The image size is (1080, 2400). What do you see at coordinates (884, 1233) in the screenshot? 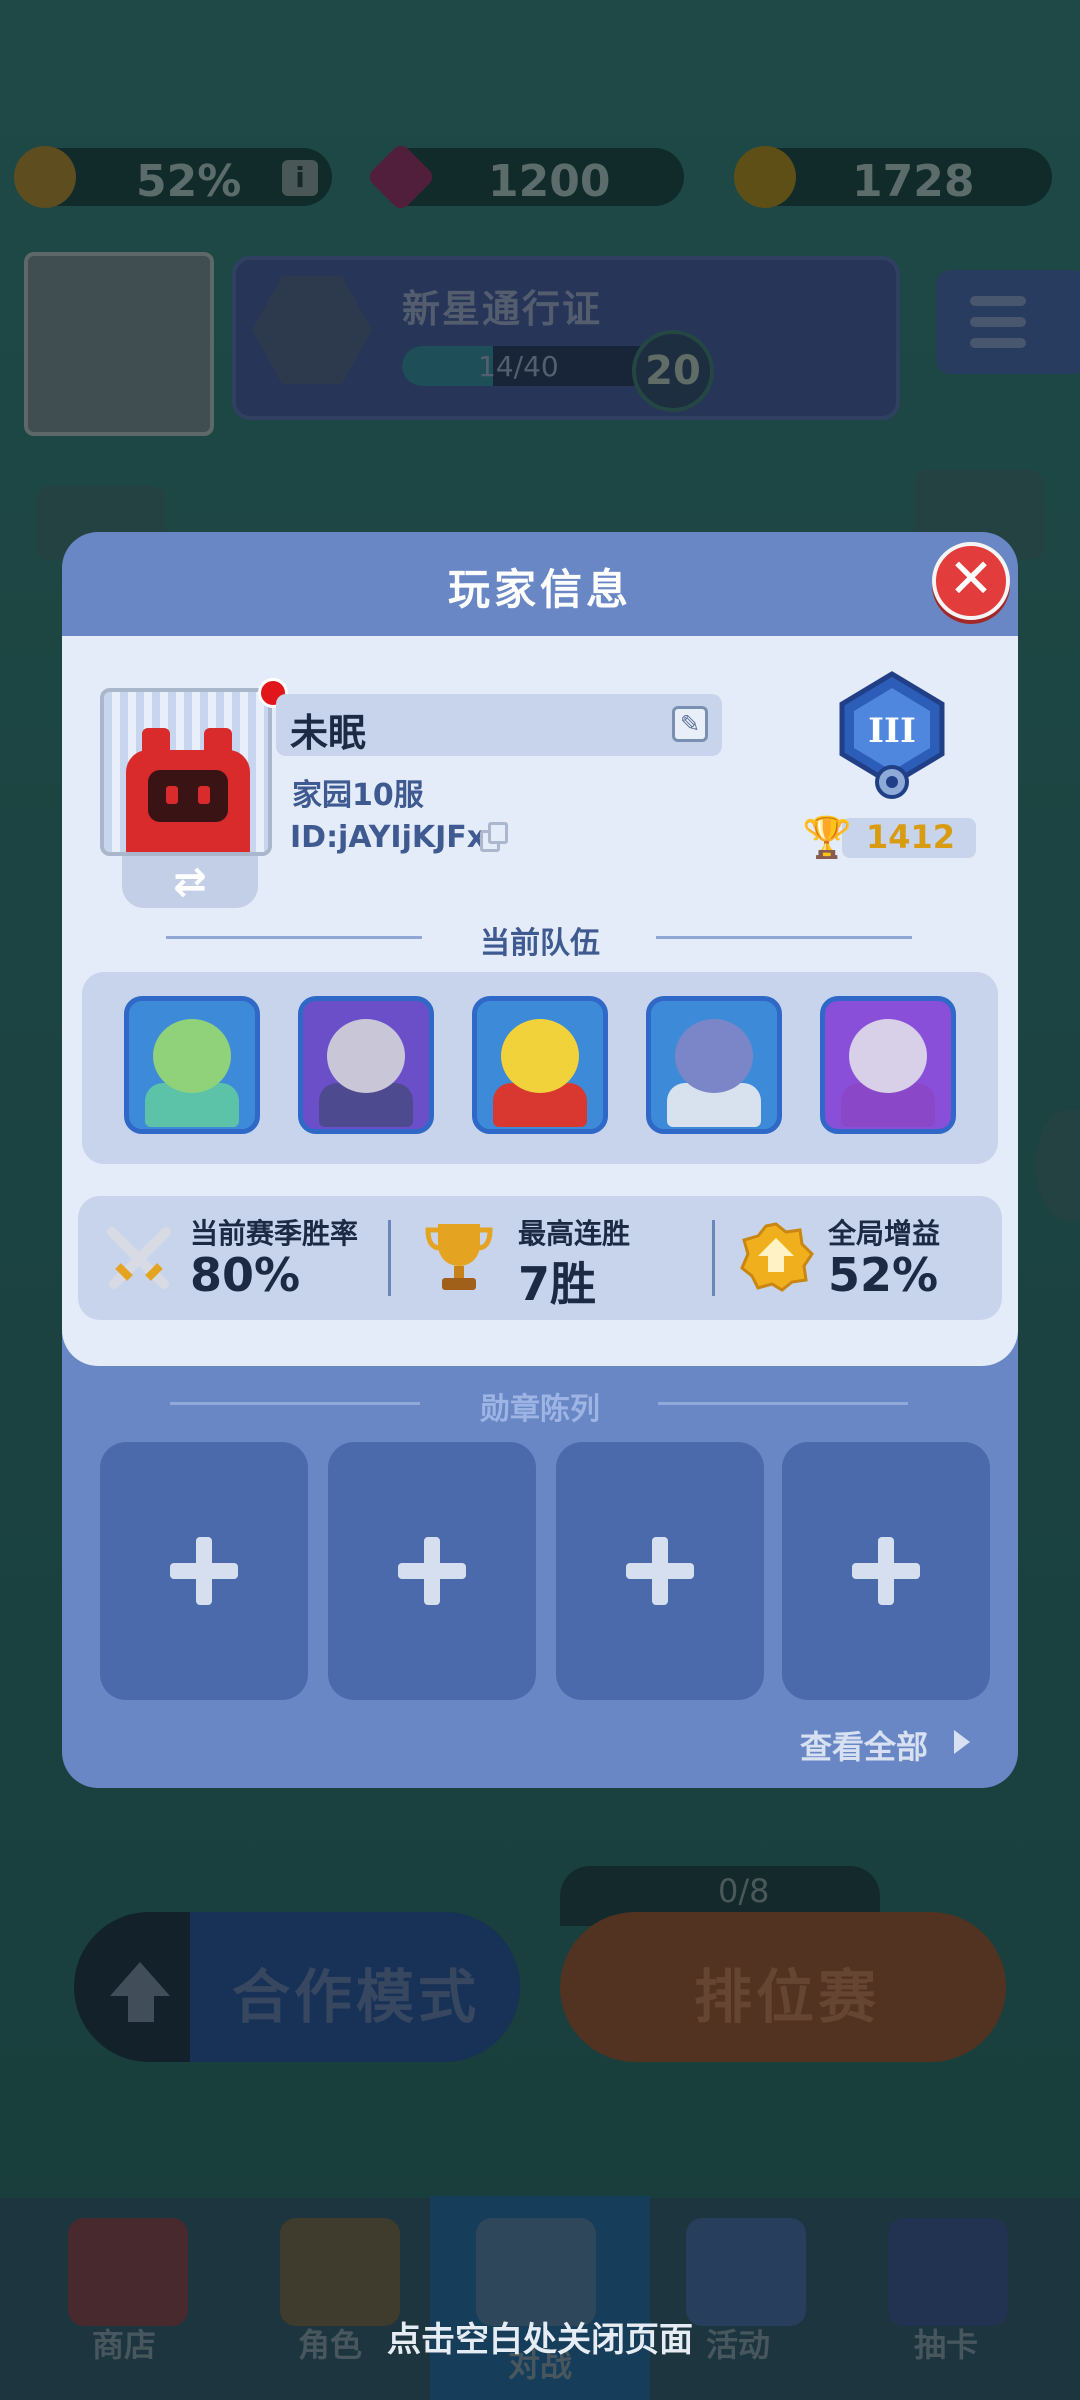
I see `global-buff-label: 全局增益` at bounding box center [884, 1233].